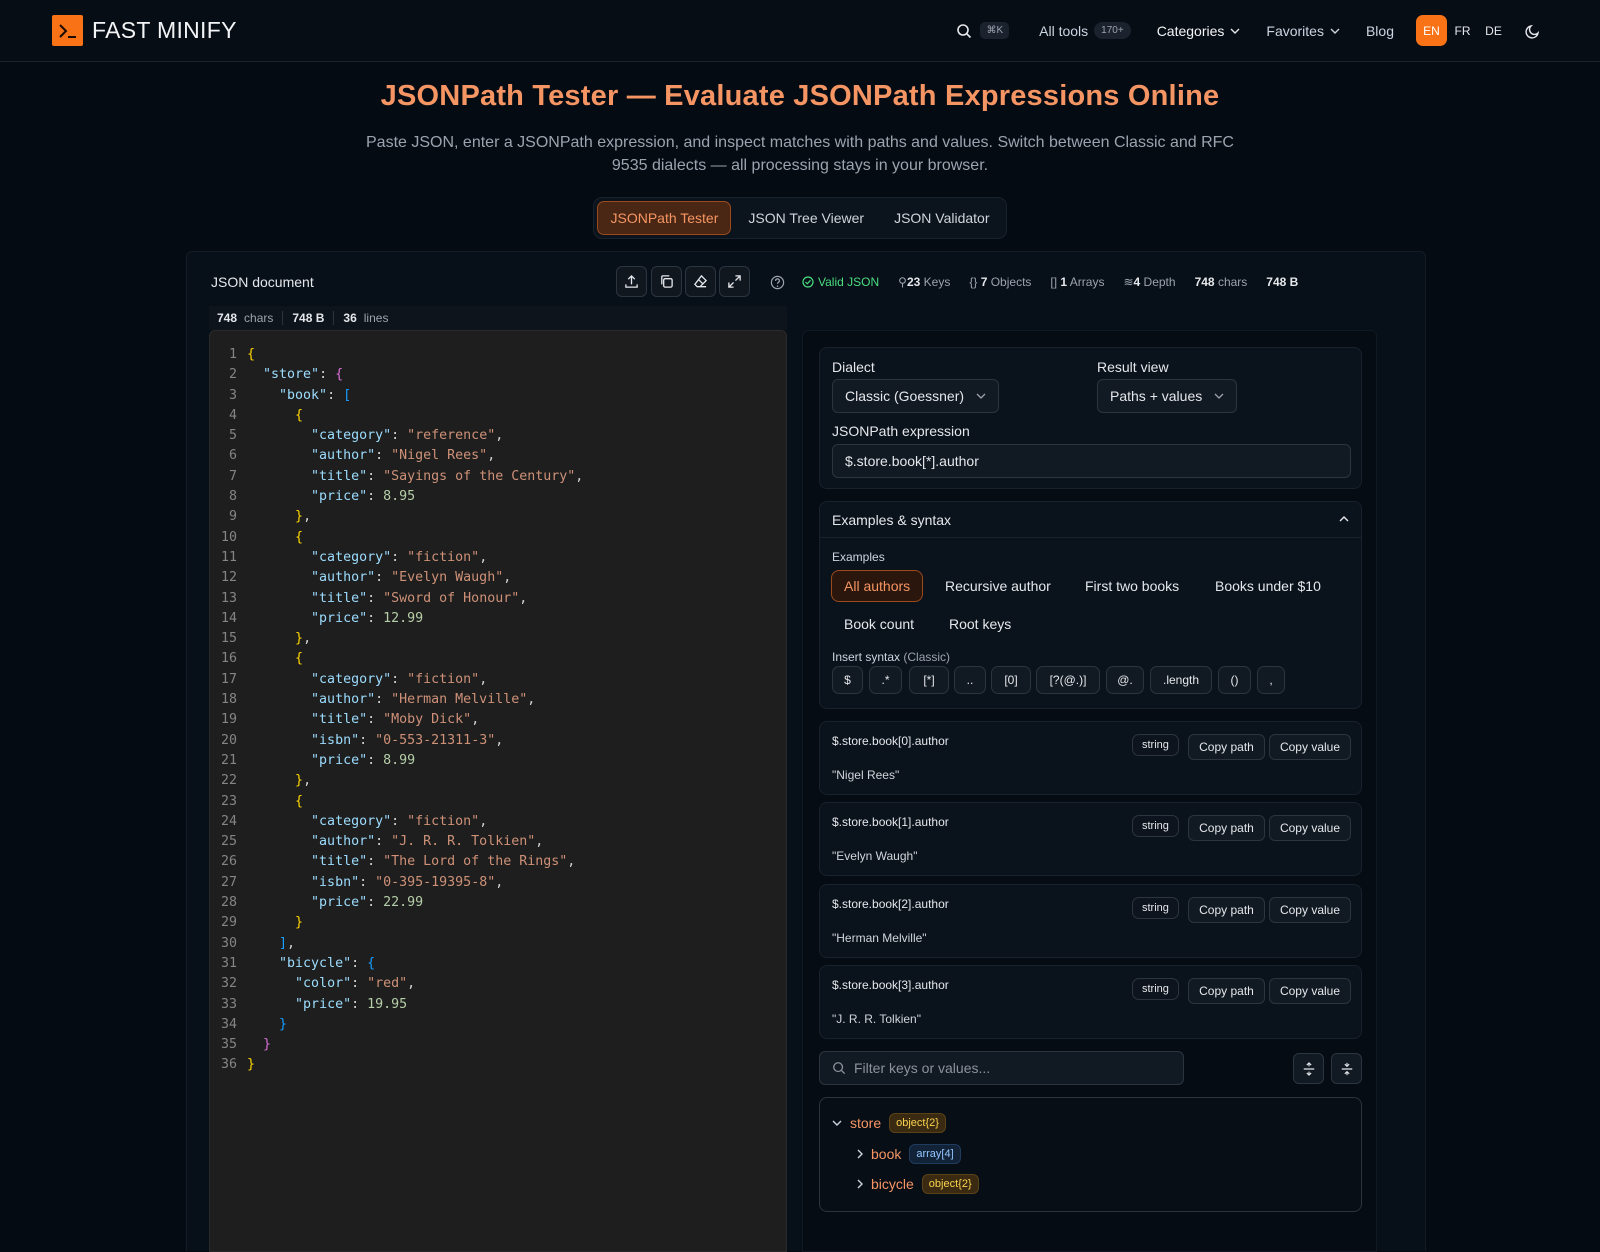  What do you see at coordinates (998, 586) in the screenshot?
I see `example-recursive-author: Recursive author` at bounding box center [998, 586].